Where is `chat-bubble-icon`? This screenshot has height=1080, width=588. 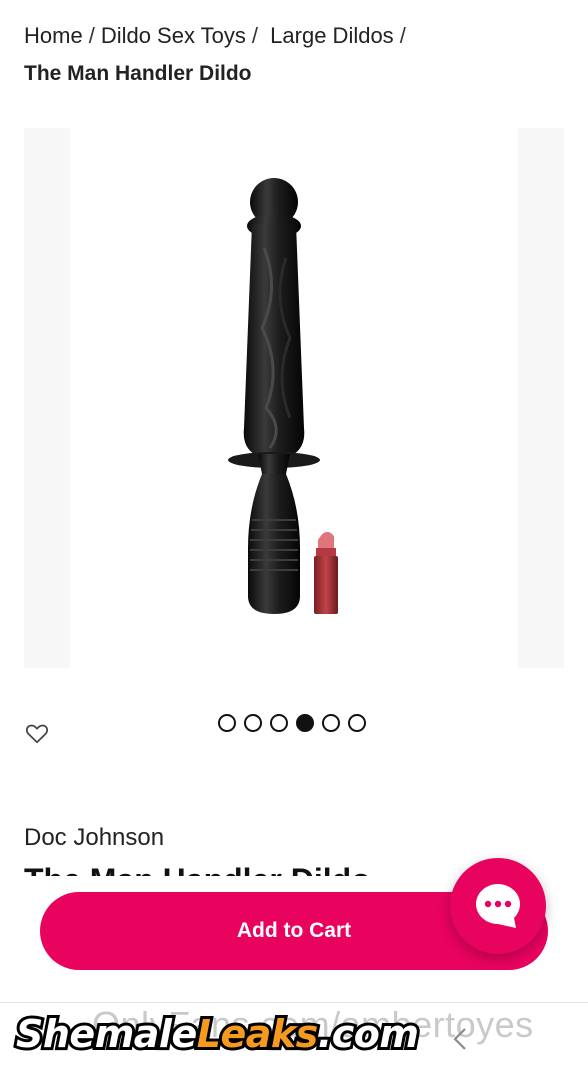 chat-bubble-icon is located at coordinates (498, 906).